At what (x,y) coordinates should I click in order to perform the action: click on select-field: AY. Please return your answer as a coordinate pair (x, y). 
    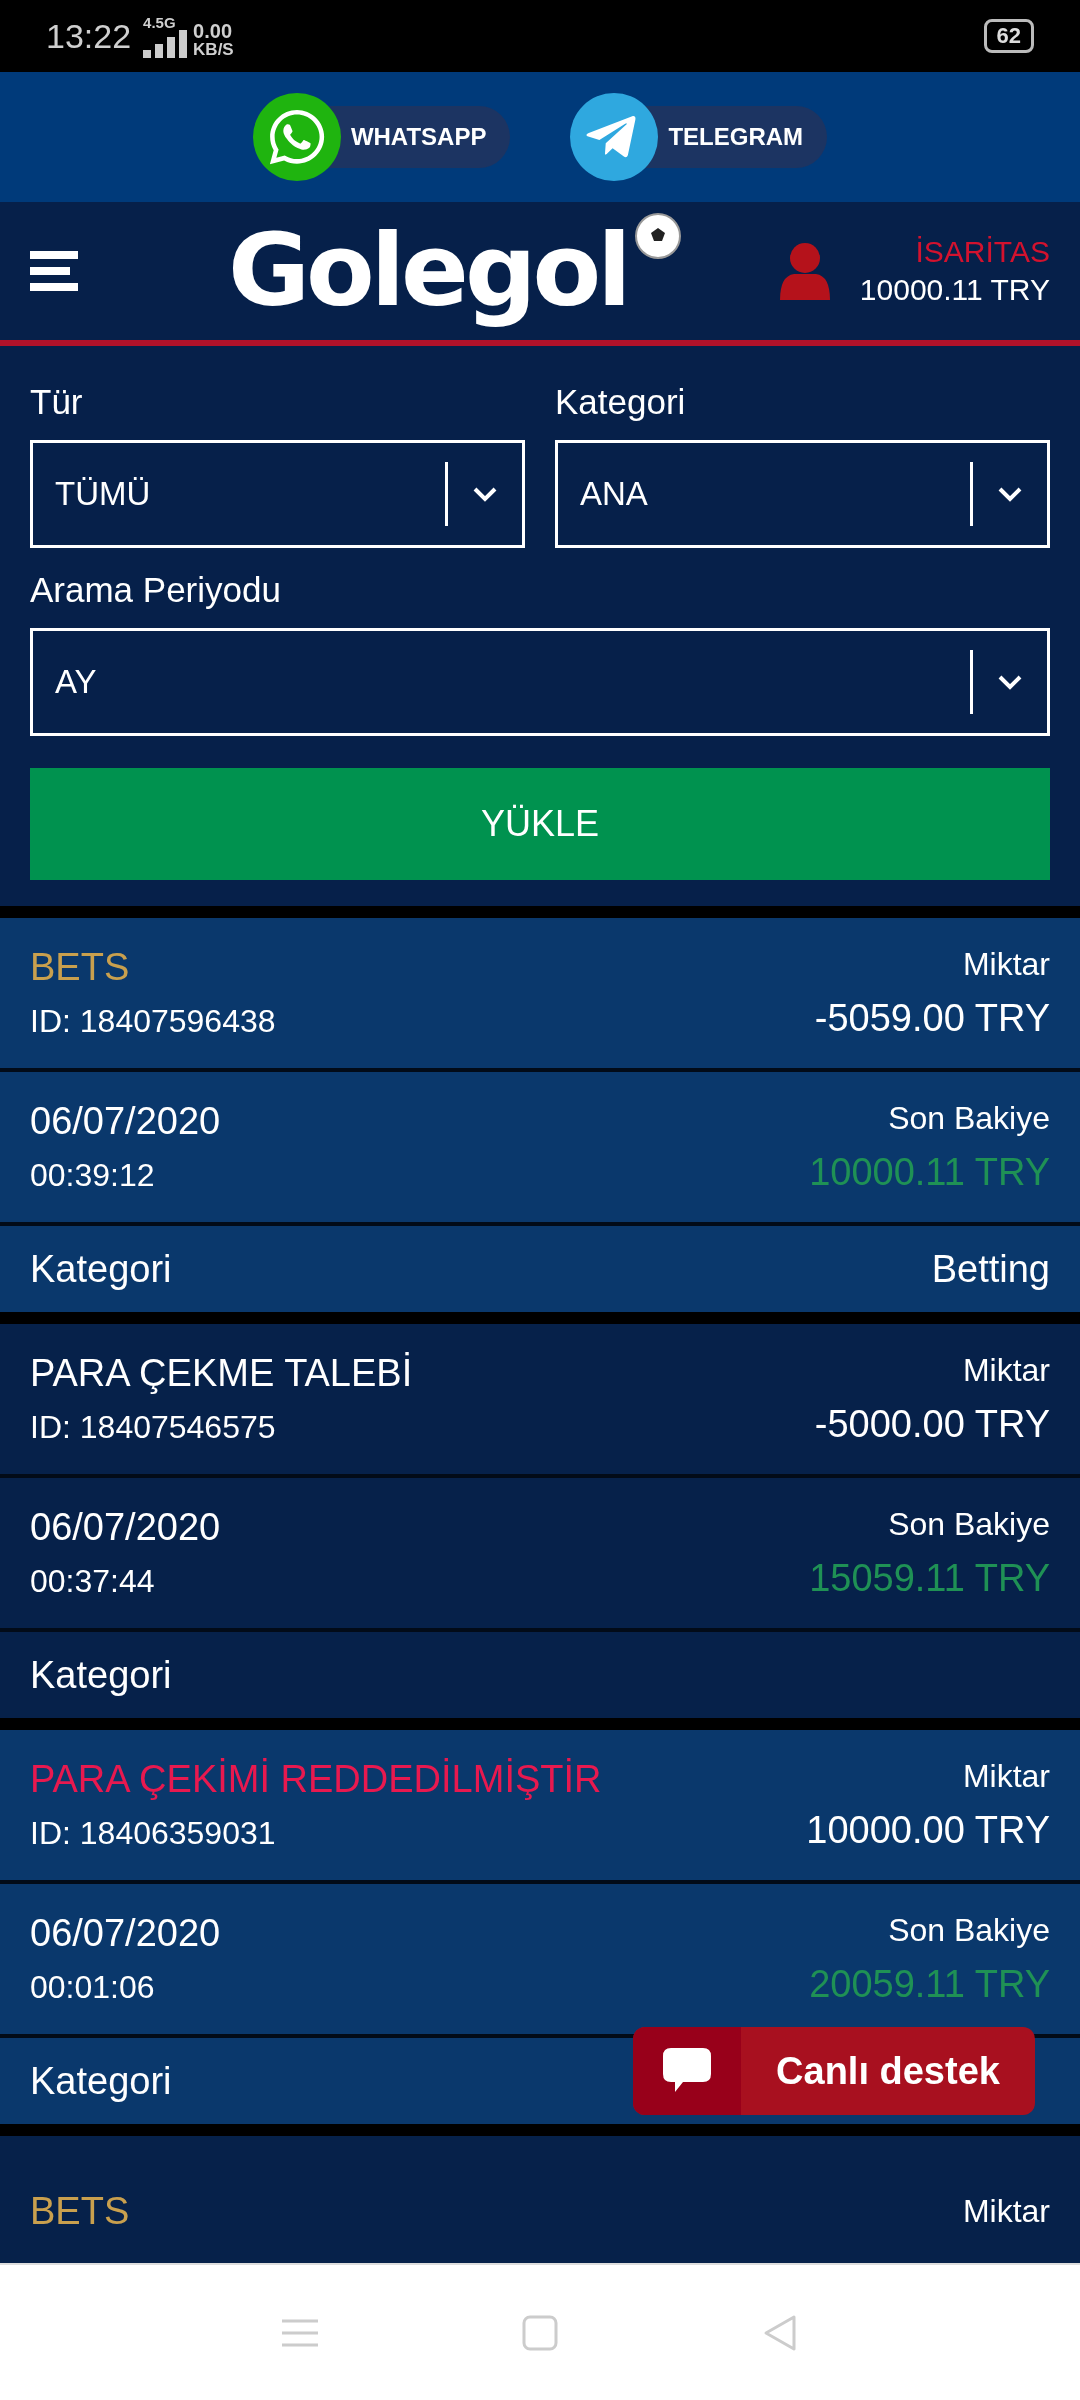
    Looking at the image, I should click on (540, 682).